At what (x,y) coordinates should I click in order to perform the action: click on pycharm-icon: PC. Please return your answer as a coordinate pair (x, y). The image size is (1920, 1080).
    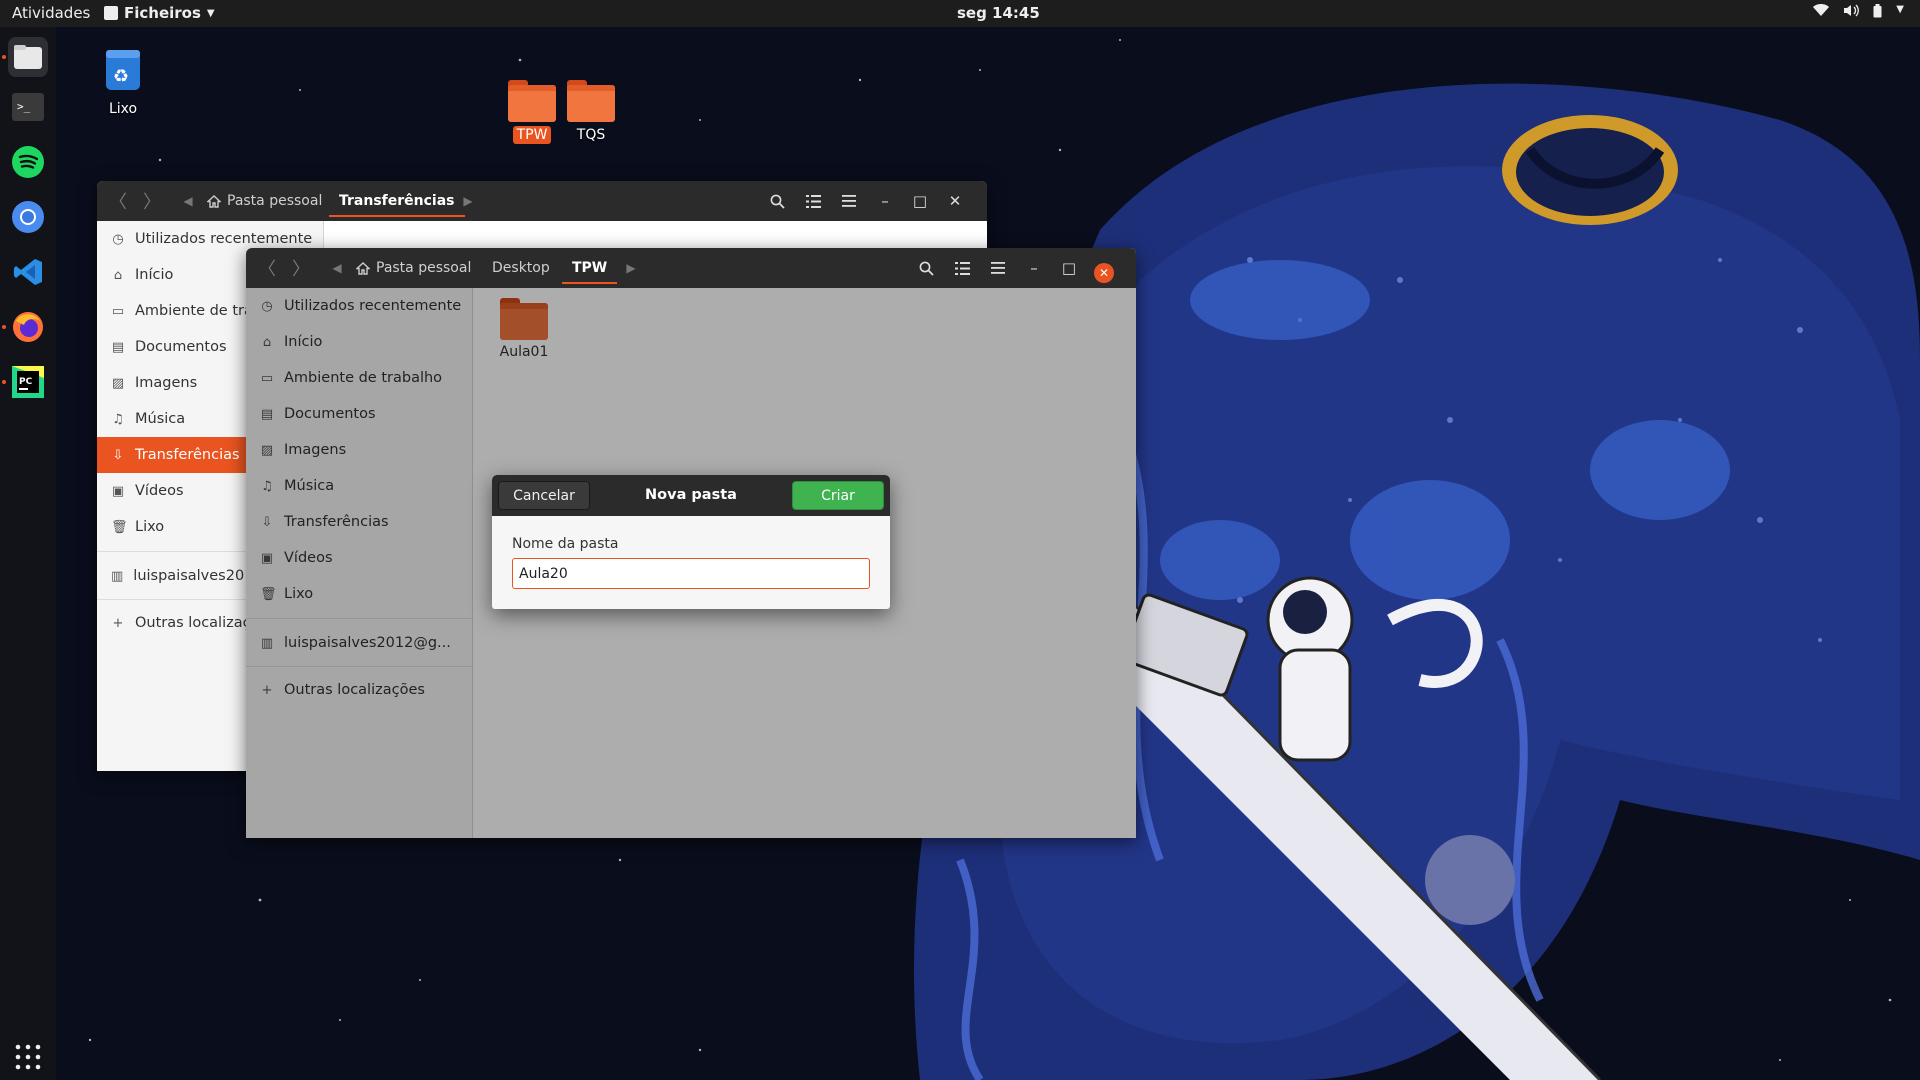
    Looking at the image, I should click on (28, 382).